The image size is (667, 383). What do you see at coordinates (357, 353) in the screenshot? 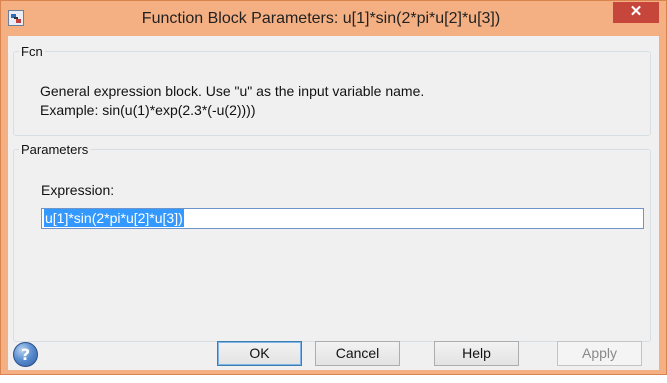
I see `cancel-button: Cancel` at bounding box center [357, 353].